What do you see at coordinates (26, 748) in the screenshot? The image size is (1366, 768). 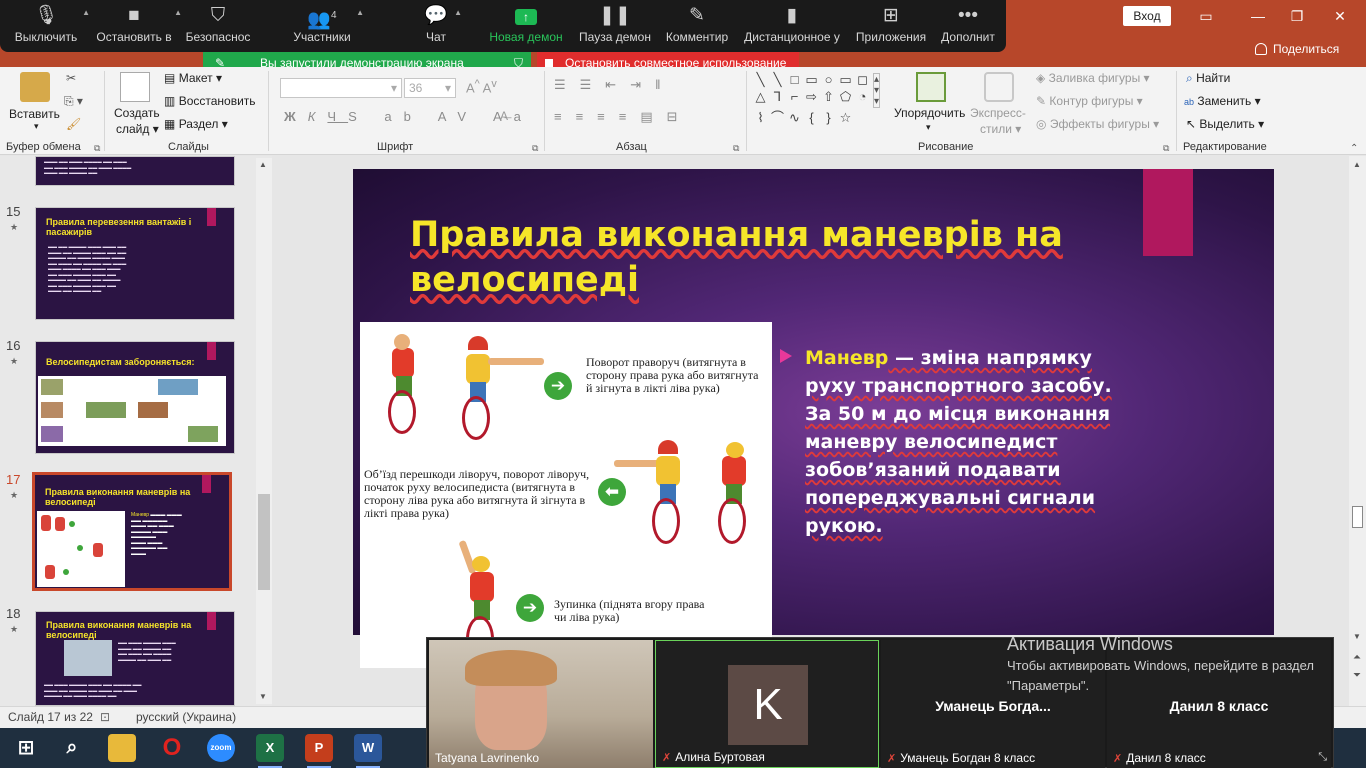 I see `windows-start-icon: ⊞` at bounding box center [26, 748].